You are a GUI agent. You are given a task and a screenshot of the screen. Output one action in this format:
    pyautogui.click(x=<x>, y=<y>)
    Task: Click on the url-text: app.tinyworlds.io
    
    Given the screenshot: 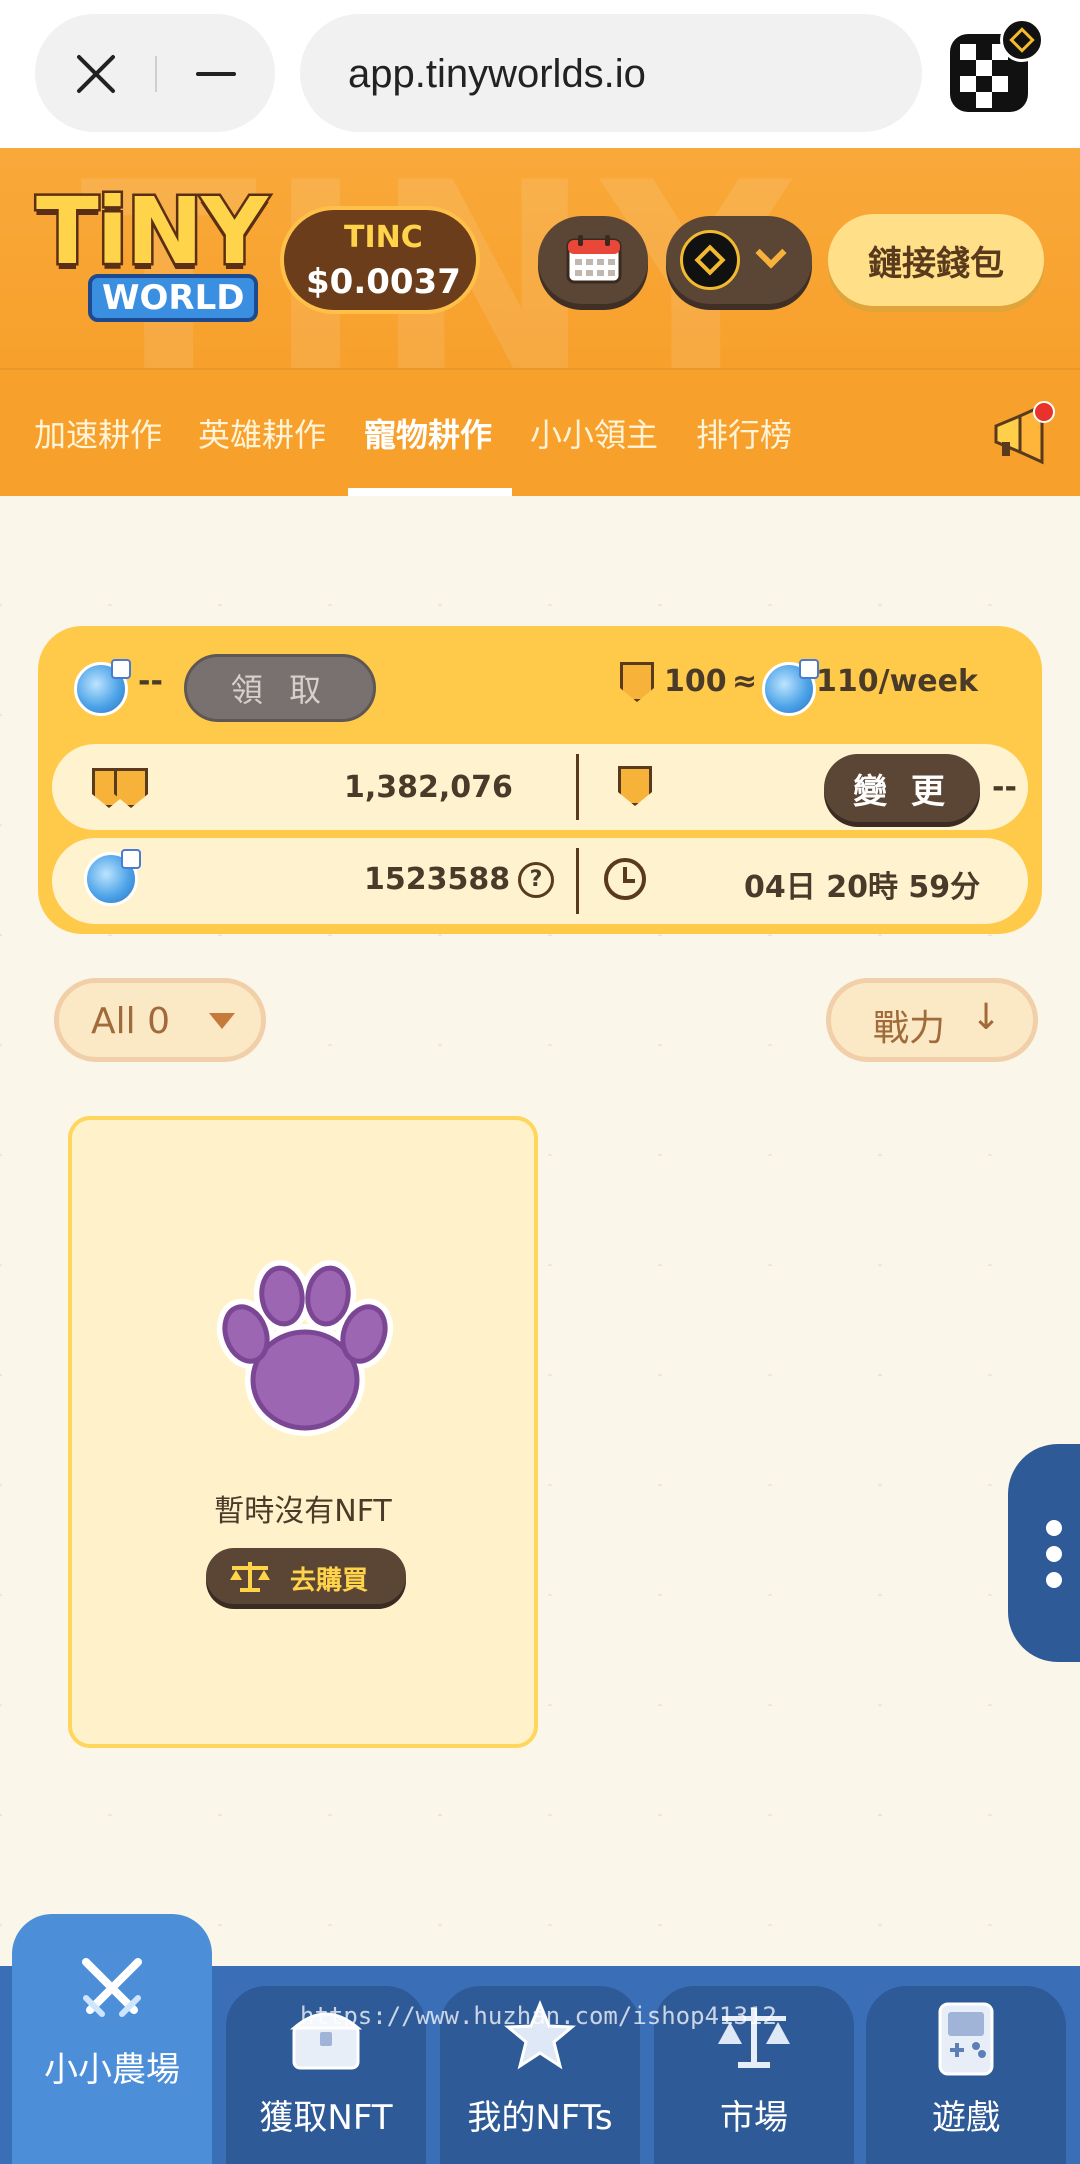 What is the action you would take?
    pyautogui.click(x=497, y=74)
    